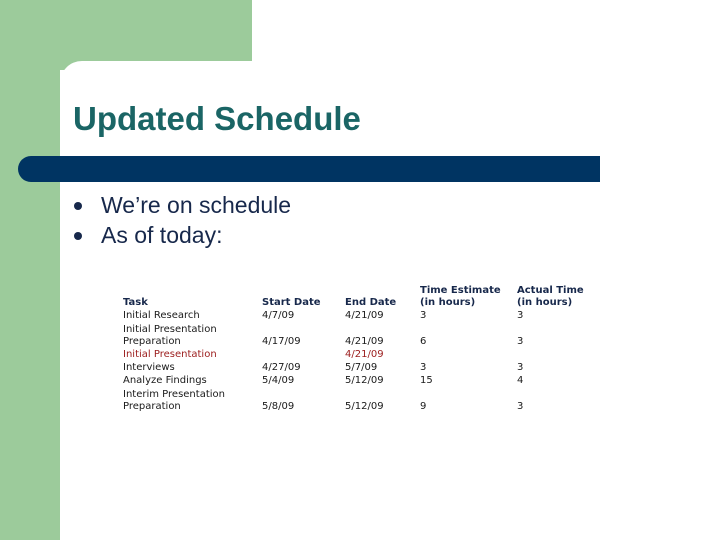 This screenshot has width=720, height=540. I want to click on header-start-date: Start Date, so click(291, 302).